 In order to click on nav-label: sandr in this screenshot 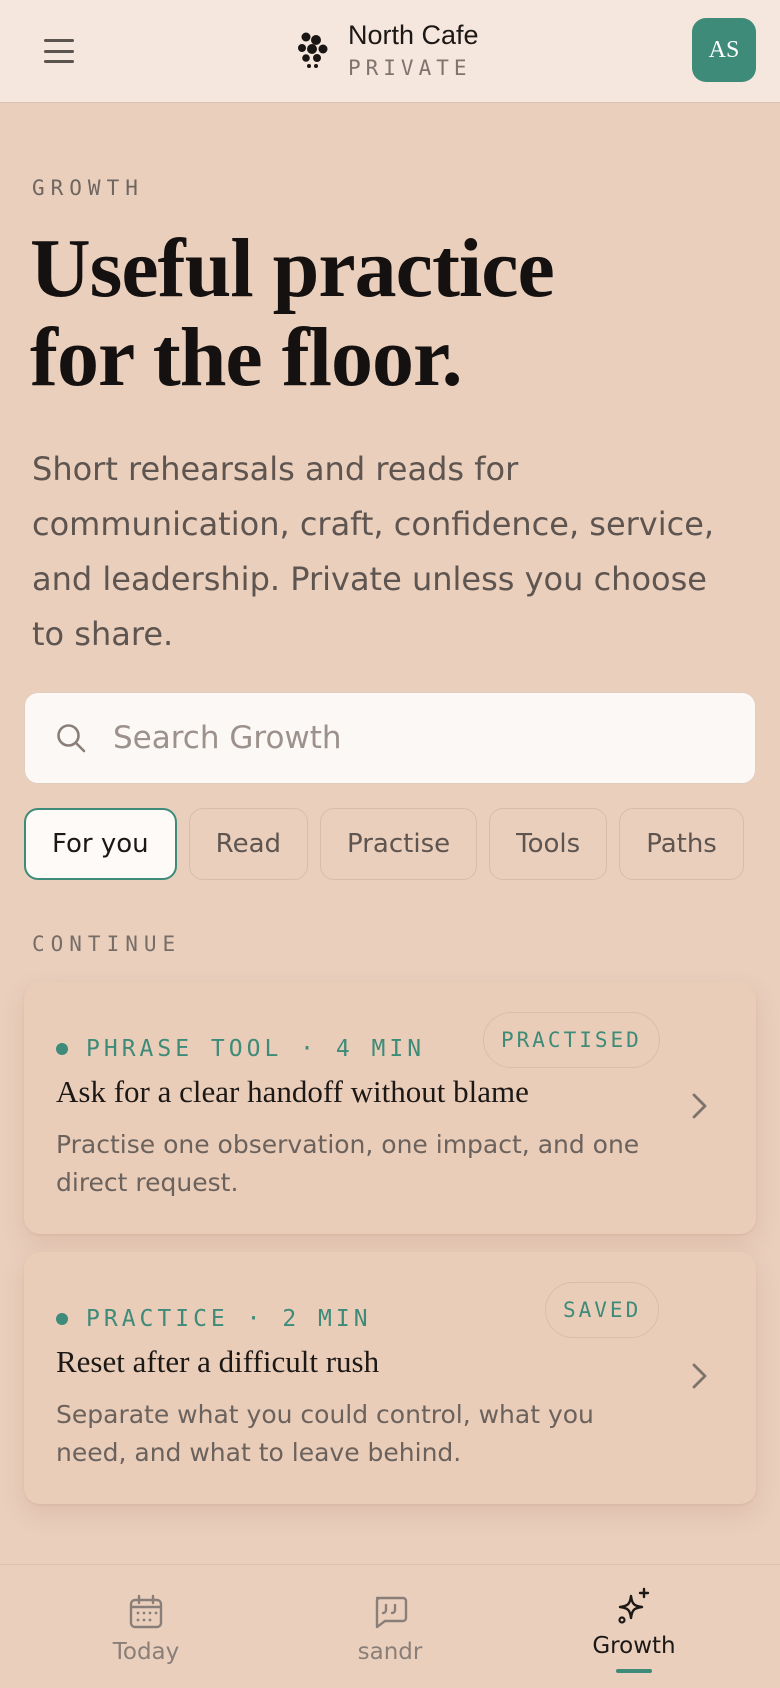, I will do `click(390, 1652)`.